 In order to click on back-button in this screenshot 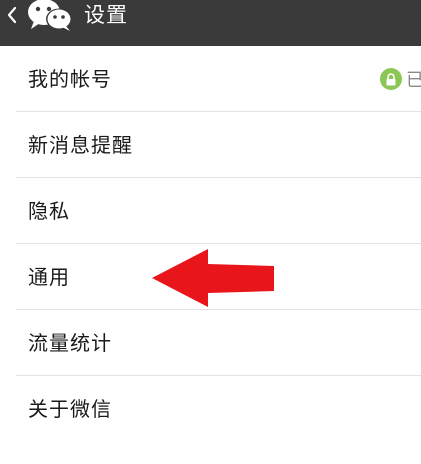, I will do `click(12, 15)`.